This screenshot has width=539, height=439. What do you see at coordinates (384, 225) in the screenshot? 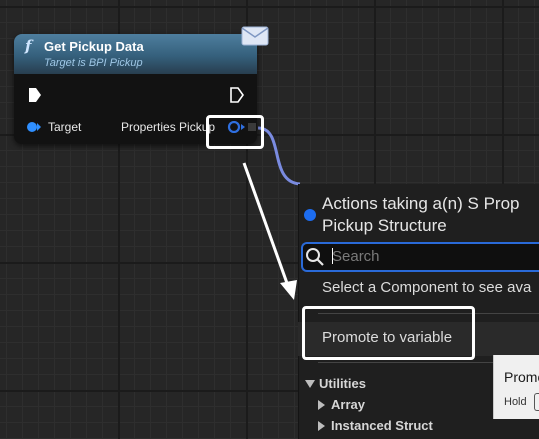
I see `menu-title-line2: Pickup Structure` at bounding box center [384, 225].